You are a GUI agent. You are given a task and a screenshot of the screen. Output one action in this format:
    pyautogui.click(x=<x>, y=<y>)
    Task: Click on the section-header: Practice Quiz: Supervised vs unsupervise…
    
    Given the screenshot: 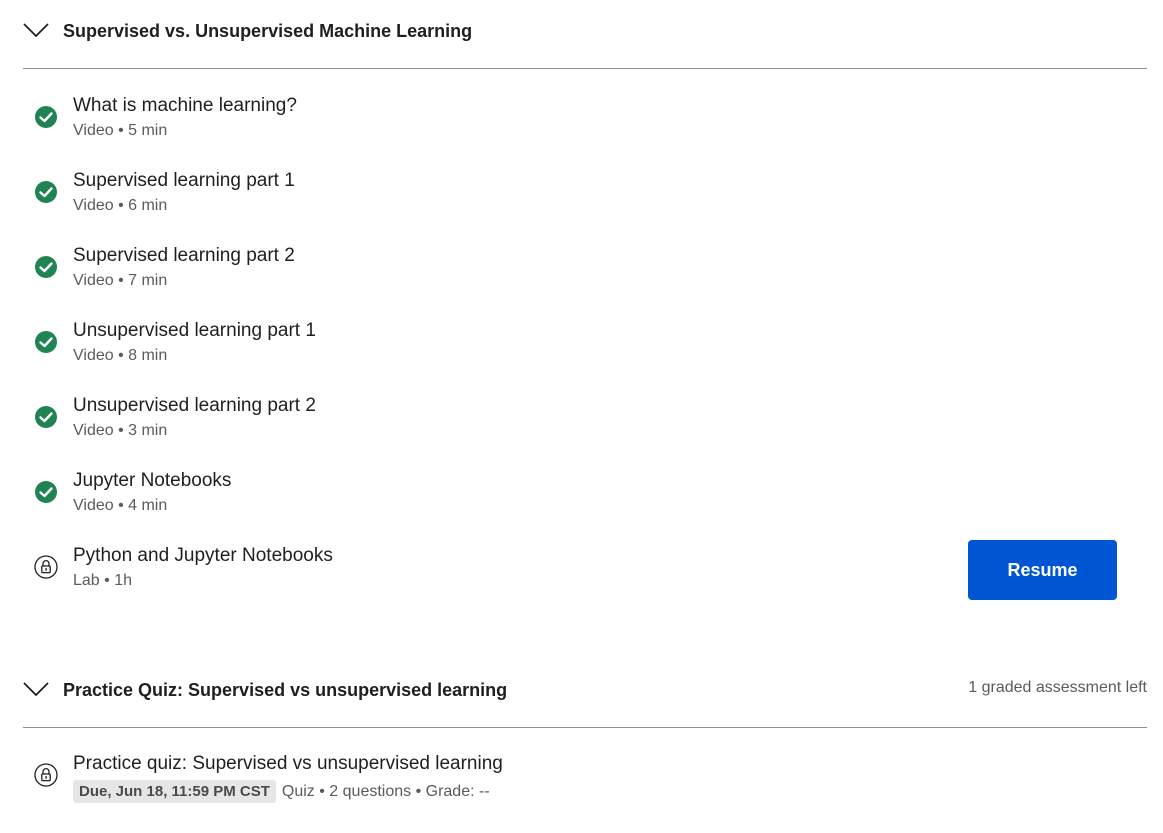 What is the action you would take?
    pyautogui.click(x=585, y=693)
    